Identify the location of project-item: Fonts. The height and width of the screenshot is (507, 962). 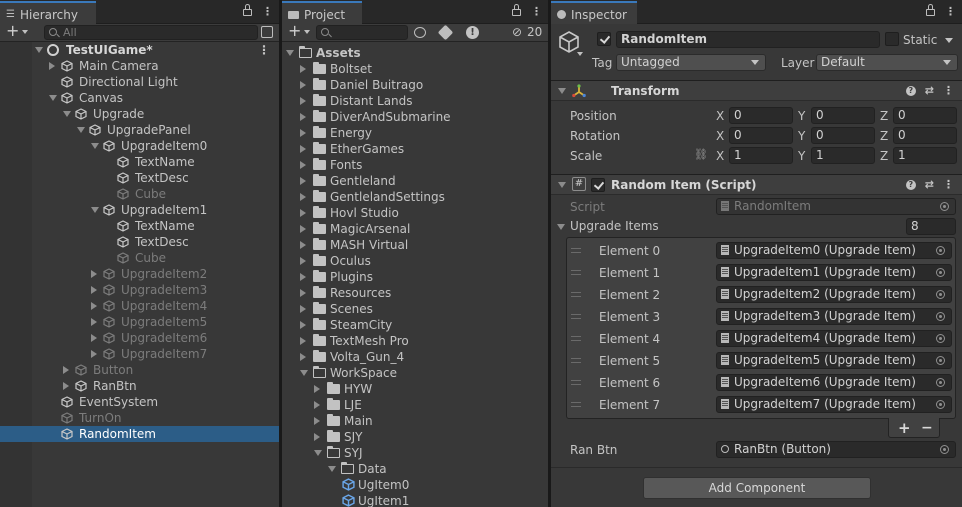
(415, 165).